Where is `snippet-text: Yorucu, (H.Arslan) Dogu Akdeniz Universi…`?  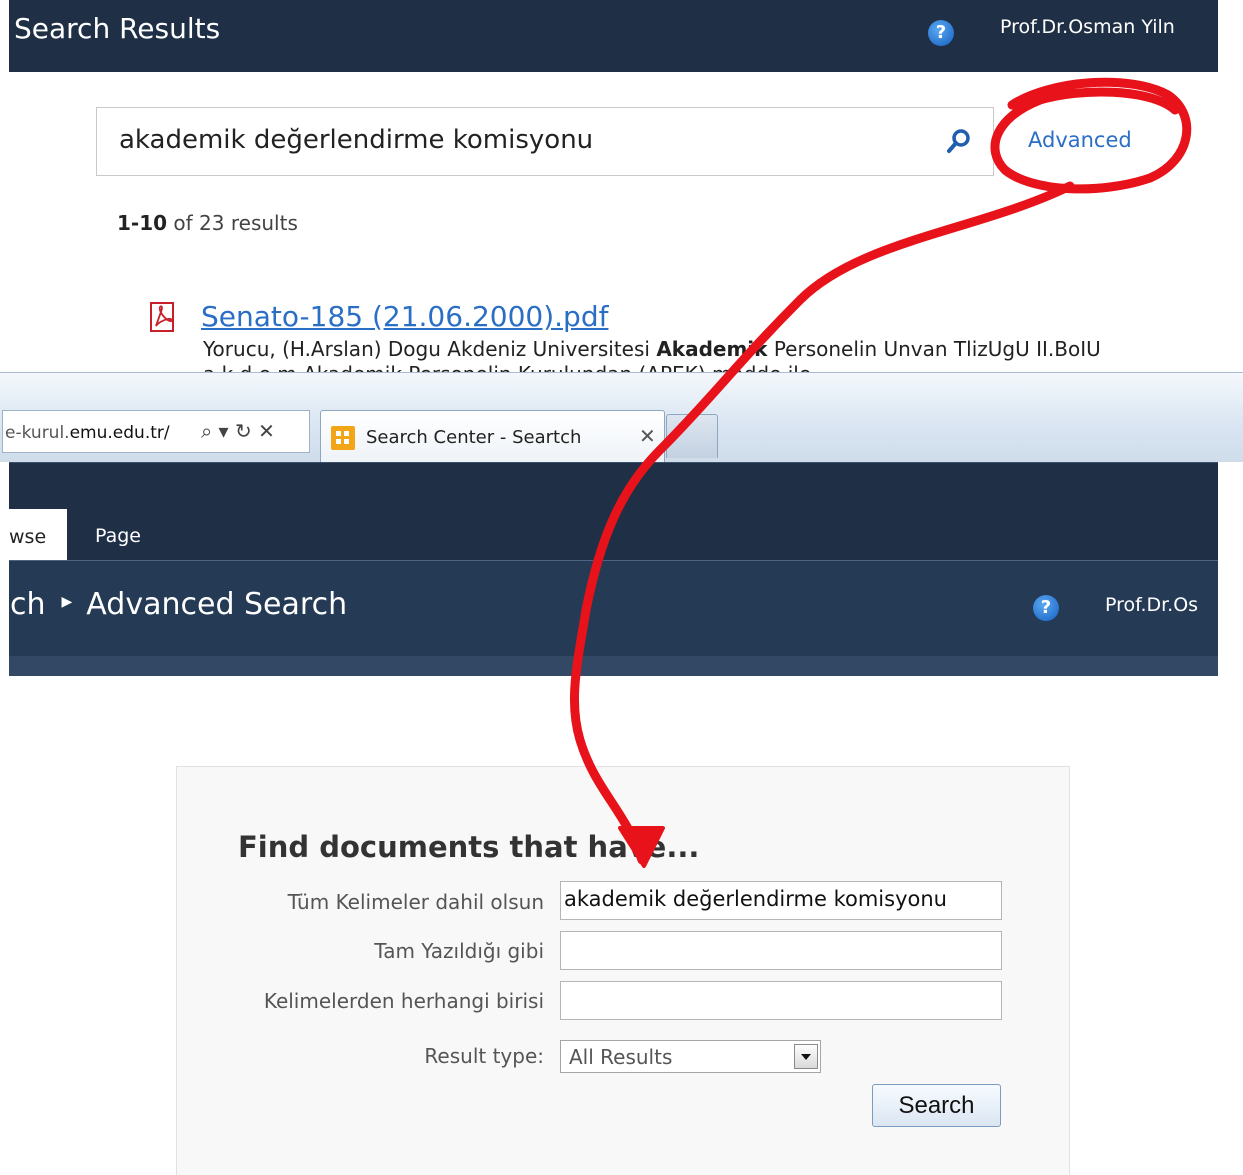
snippet-text: Yorucu, (H.Arslan) Dogu Akdeniz Universi… is located at coordinates (430, 349).